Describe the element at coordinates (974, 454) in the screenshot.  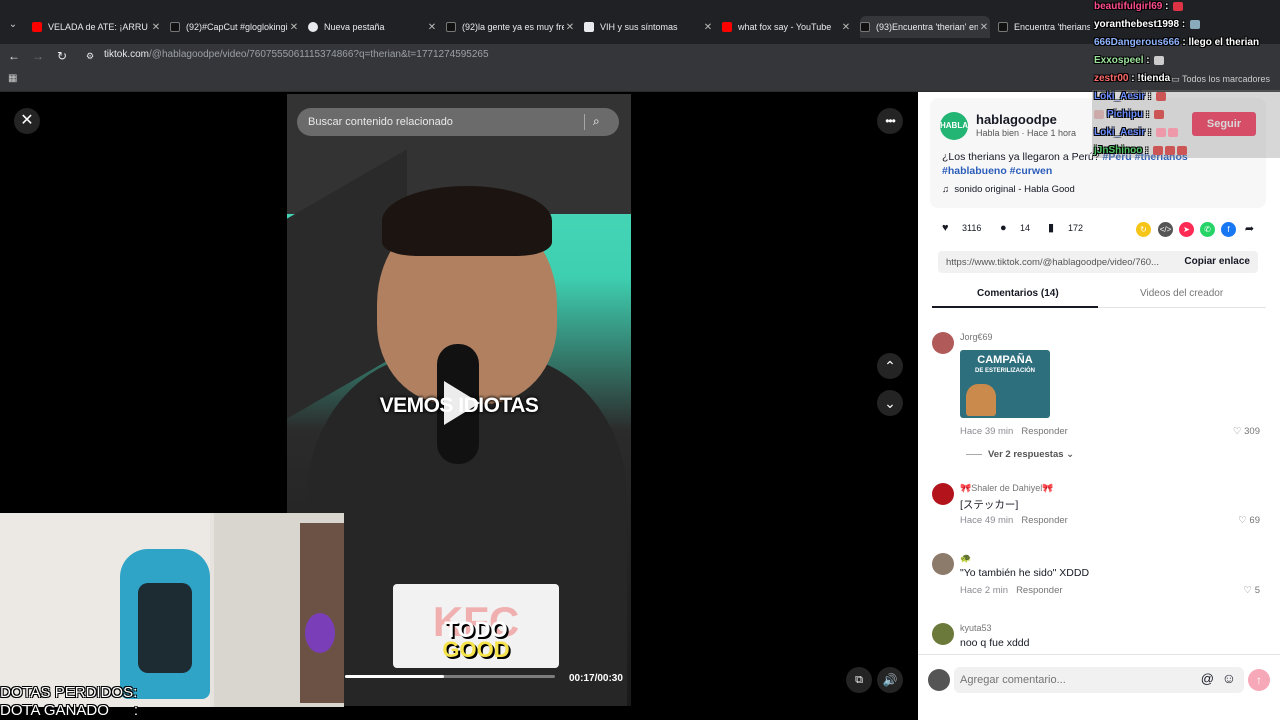
I see `replies-line` at that location.